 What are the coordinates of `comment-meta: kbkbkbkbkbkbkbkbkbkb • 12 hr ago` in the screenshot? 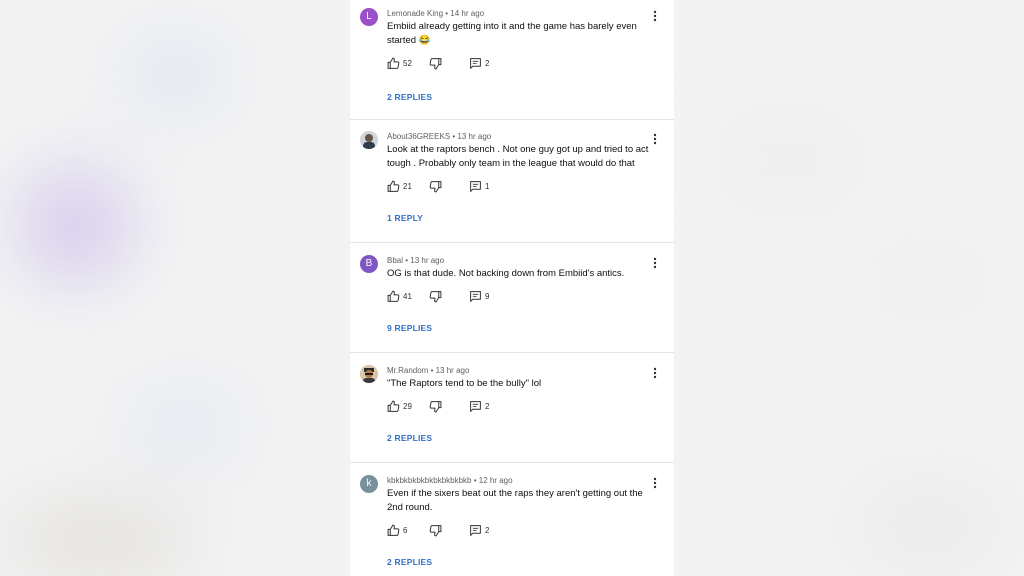 It's located at (450, 480).